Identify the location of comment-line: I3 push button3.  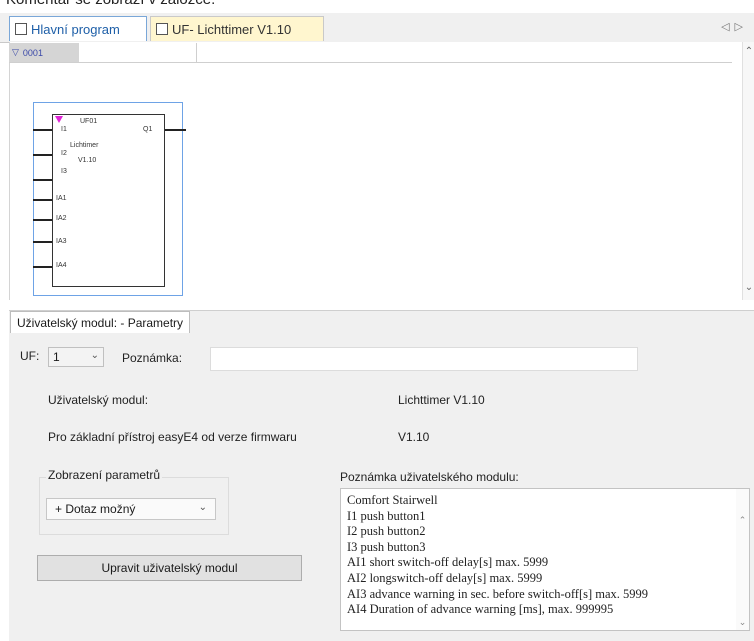
(386, 546).